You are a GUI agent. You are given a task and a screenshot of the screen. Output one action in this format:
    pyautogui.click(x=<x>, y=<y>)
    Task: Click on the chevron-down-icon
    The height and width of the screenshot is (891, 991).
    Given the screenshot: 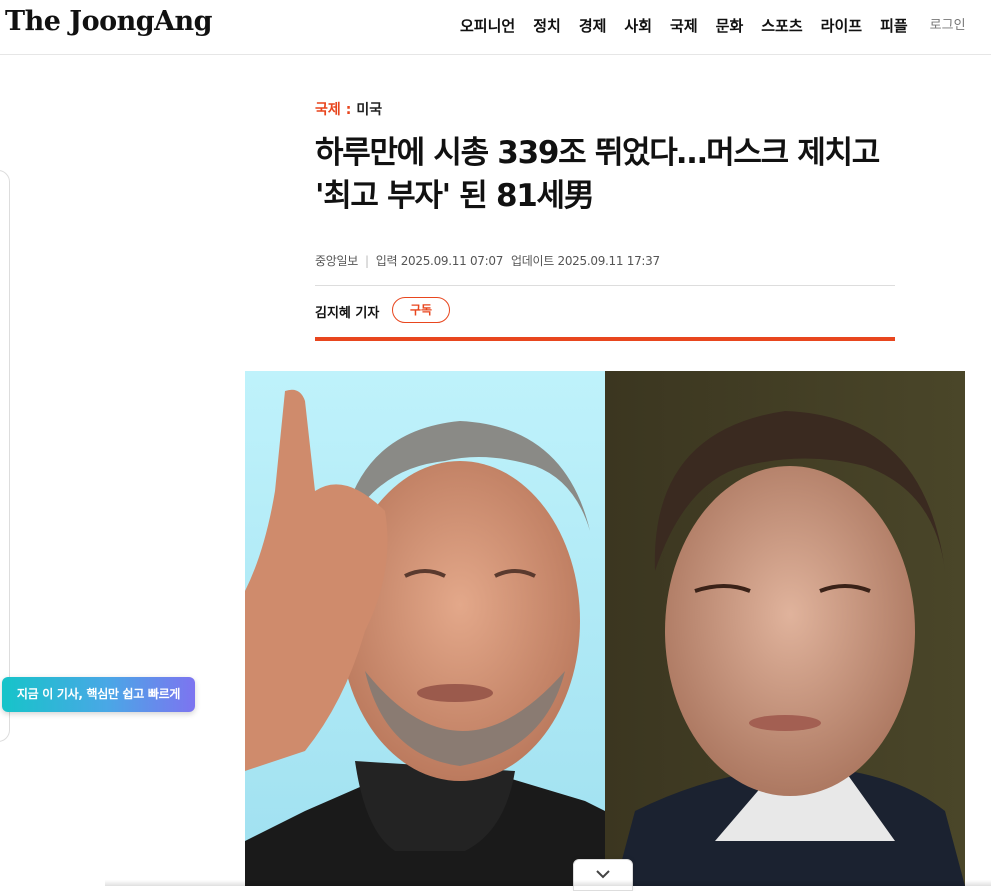 What is the action you would take?
    pyautogui.click(x=603, y=874)
    